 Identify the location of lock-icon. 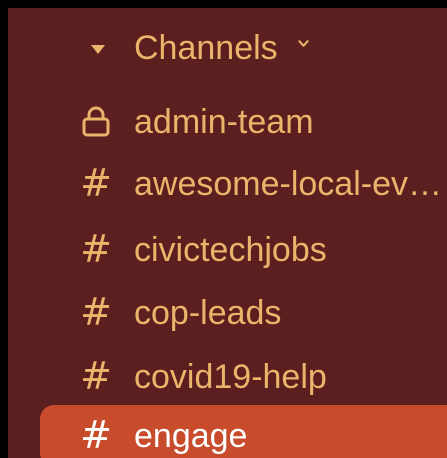
(96, 121).